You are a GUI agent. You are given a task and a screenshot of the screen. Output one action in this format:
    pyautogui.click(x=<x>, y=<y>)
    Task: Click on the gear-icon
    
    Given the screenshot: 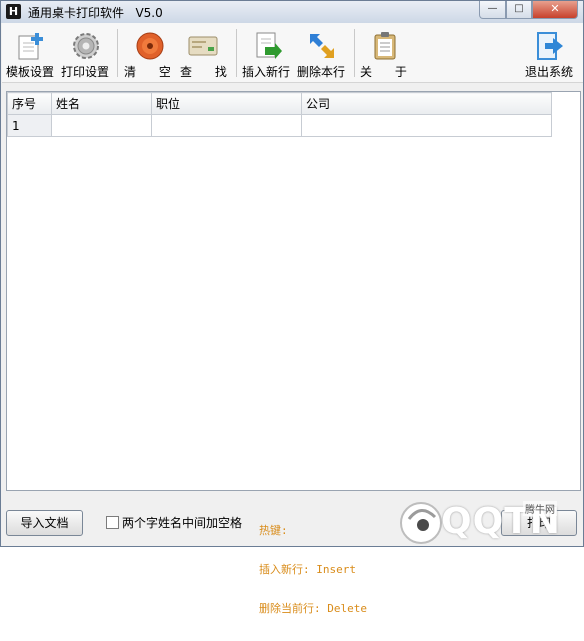 What is the action you would take?
    pyautogui.click(x=86, y=46)
    